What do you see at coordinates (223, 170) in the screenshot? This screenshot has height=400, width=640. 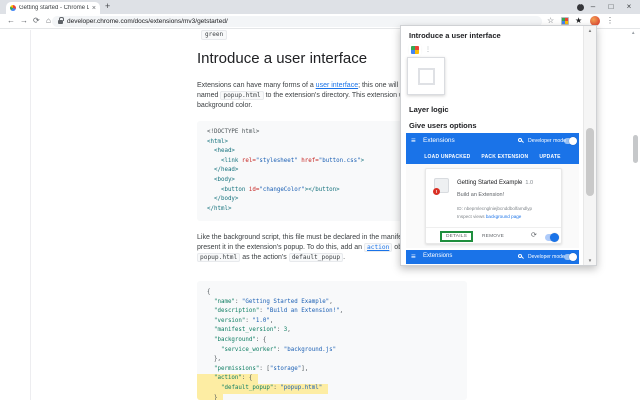 I see `text-segment: </head>` at bounding box center [223, 170].